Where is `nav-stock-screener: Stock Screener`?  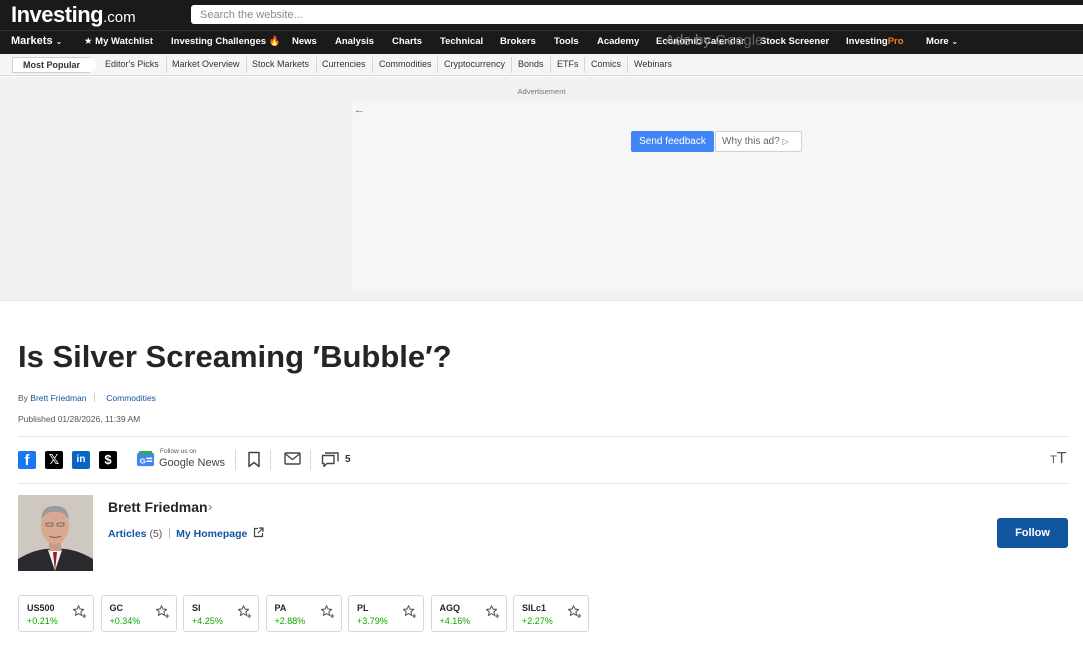 nav-stock-screener: Stock Screener is located at coordinates (794, 41).